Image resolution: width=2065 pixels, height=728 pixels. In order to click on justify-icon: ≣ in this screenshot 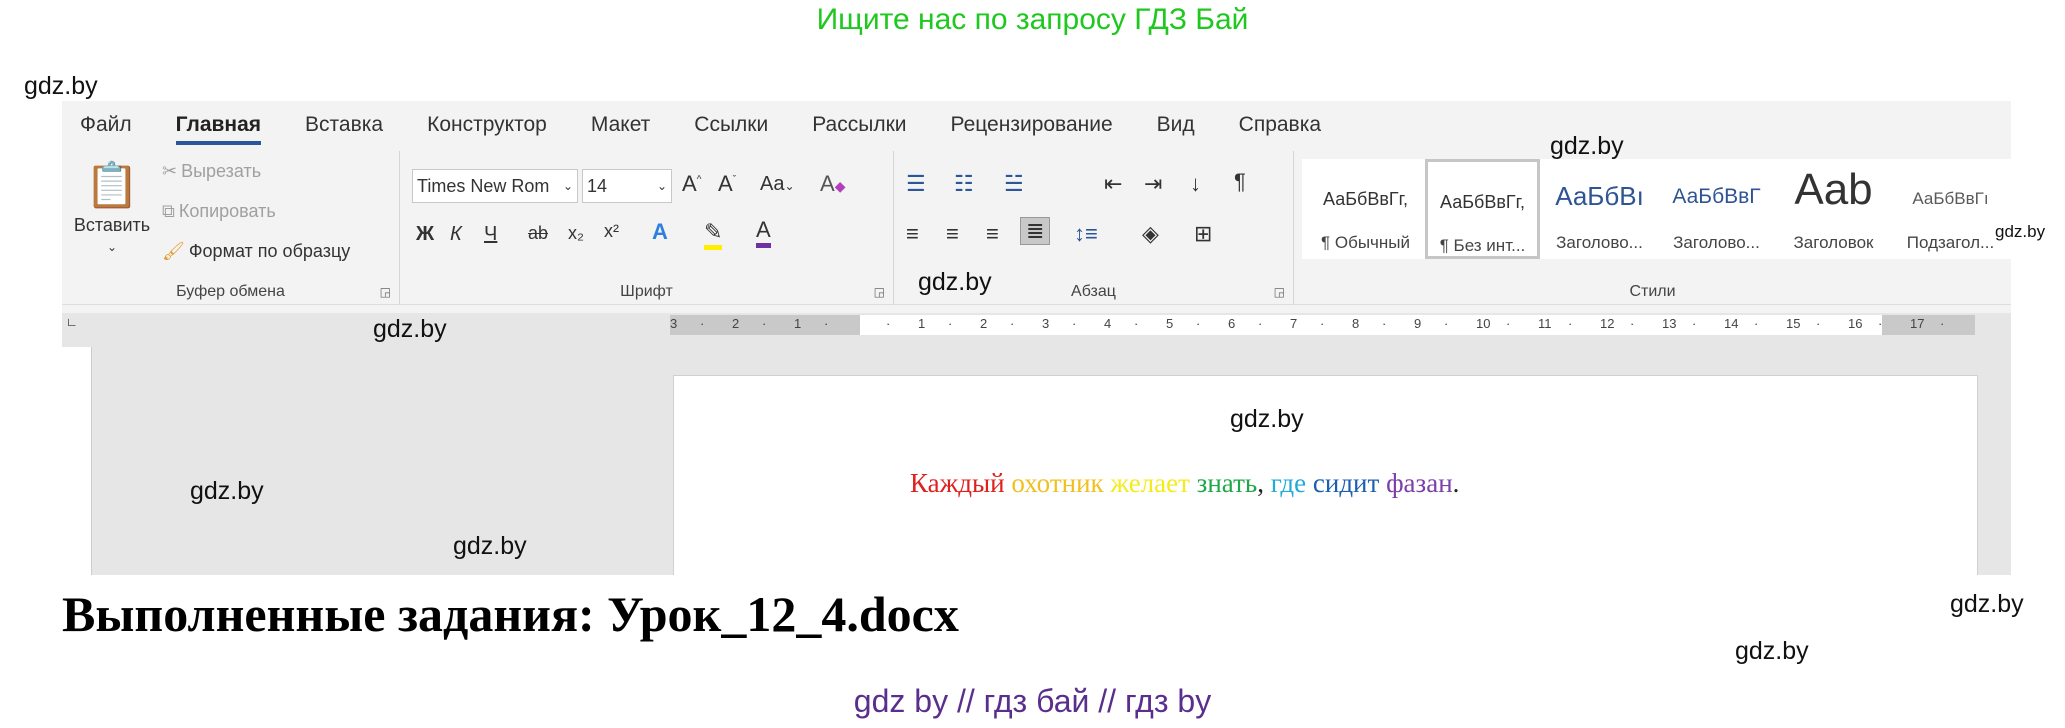, I will do `click(1035, 231)`.